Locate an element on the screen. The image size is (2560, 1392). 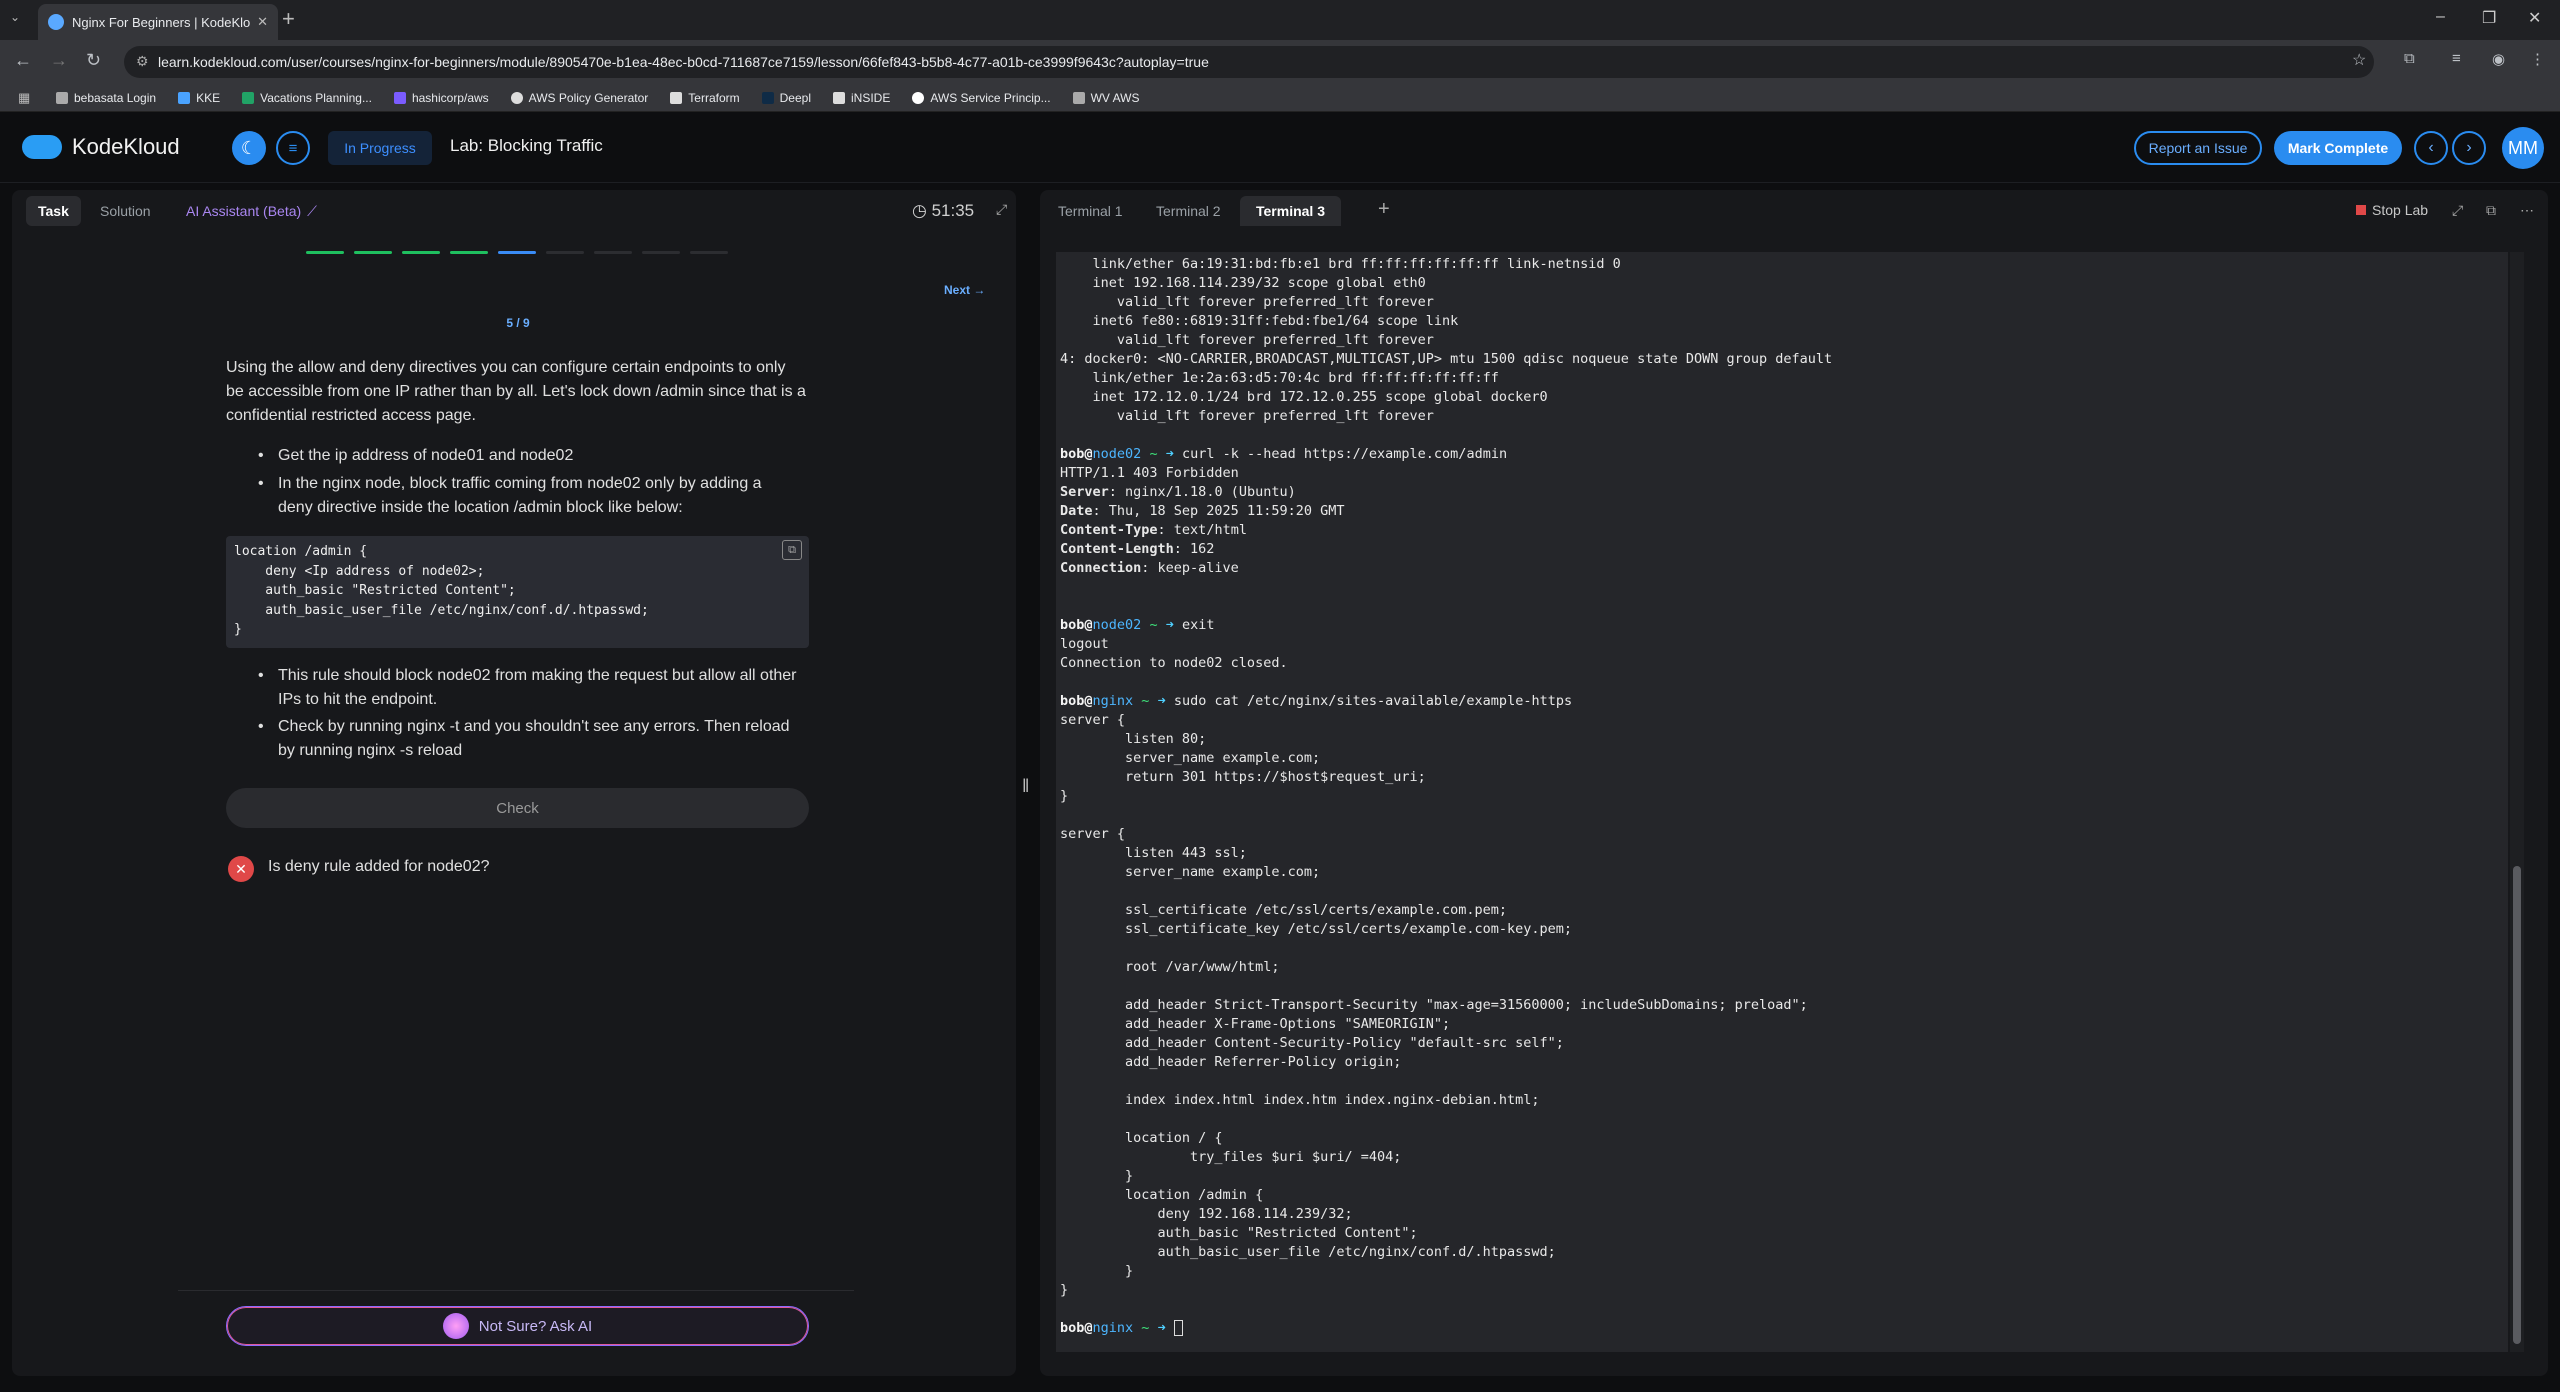
terminal-line: valid_lft forever preferred_lft forever is located at coordinates (1247, 340).